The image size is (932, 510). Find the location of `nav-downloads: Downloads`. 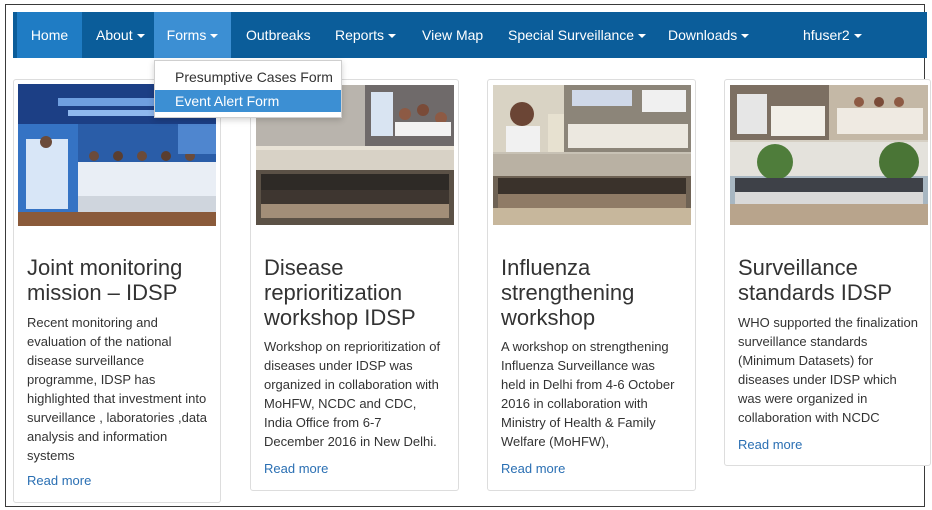

nav-downloads: Downloads is located at coordinates (709, 35).